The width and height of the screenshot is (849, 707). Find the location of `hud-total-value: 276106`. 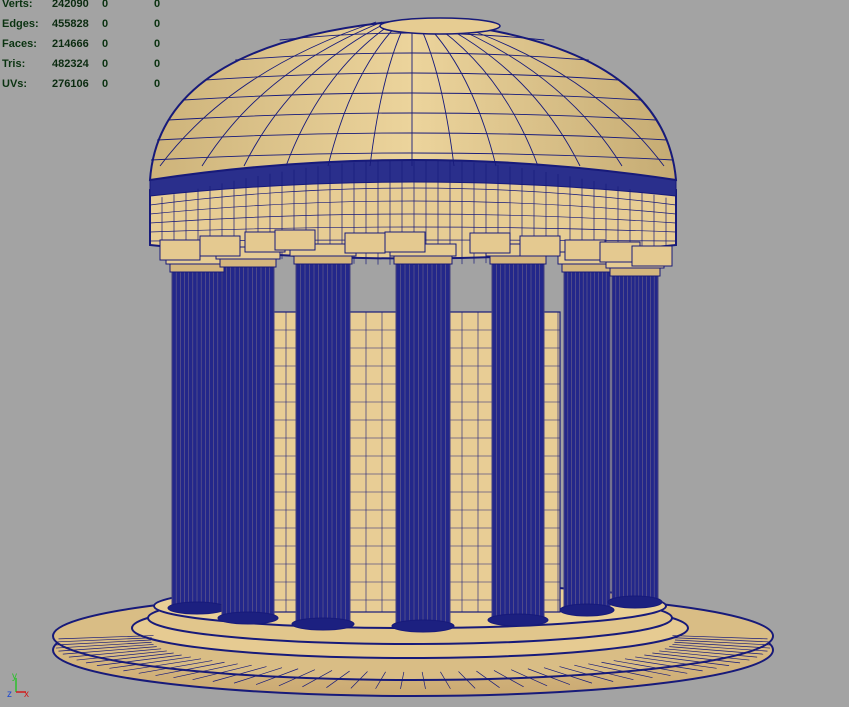

hud-total-value: 276106 is located at coordinates (70, 84).